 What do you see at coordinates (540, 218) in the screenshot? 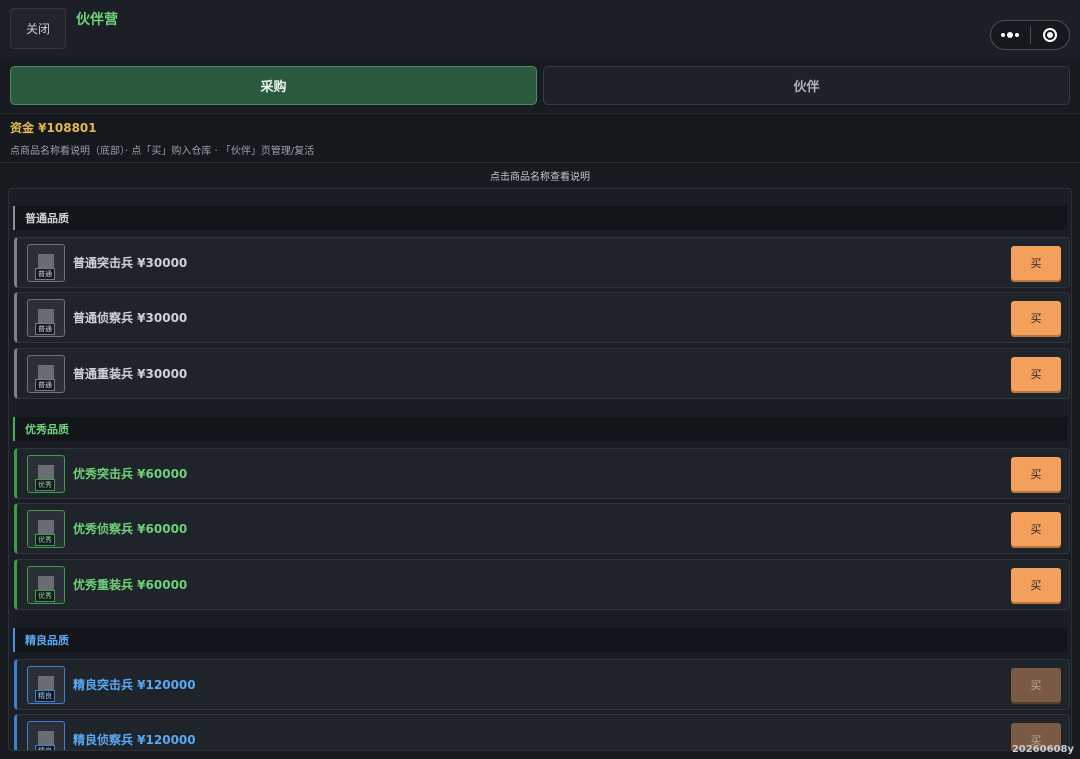
I see `section-common: 普通品质` at bounding box center [540, 218].